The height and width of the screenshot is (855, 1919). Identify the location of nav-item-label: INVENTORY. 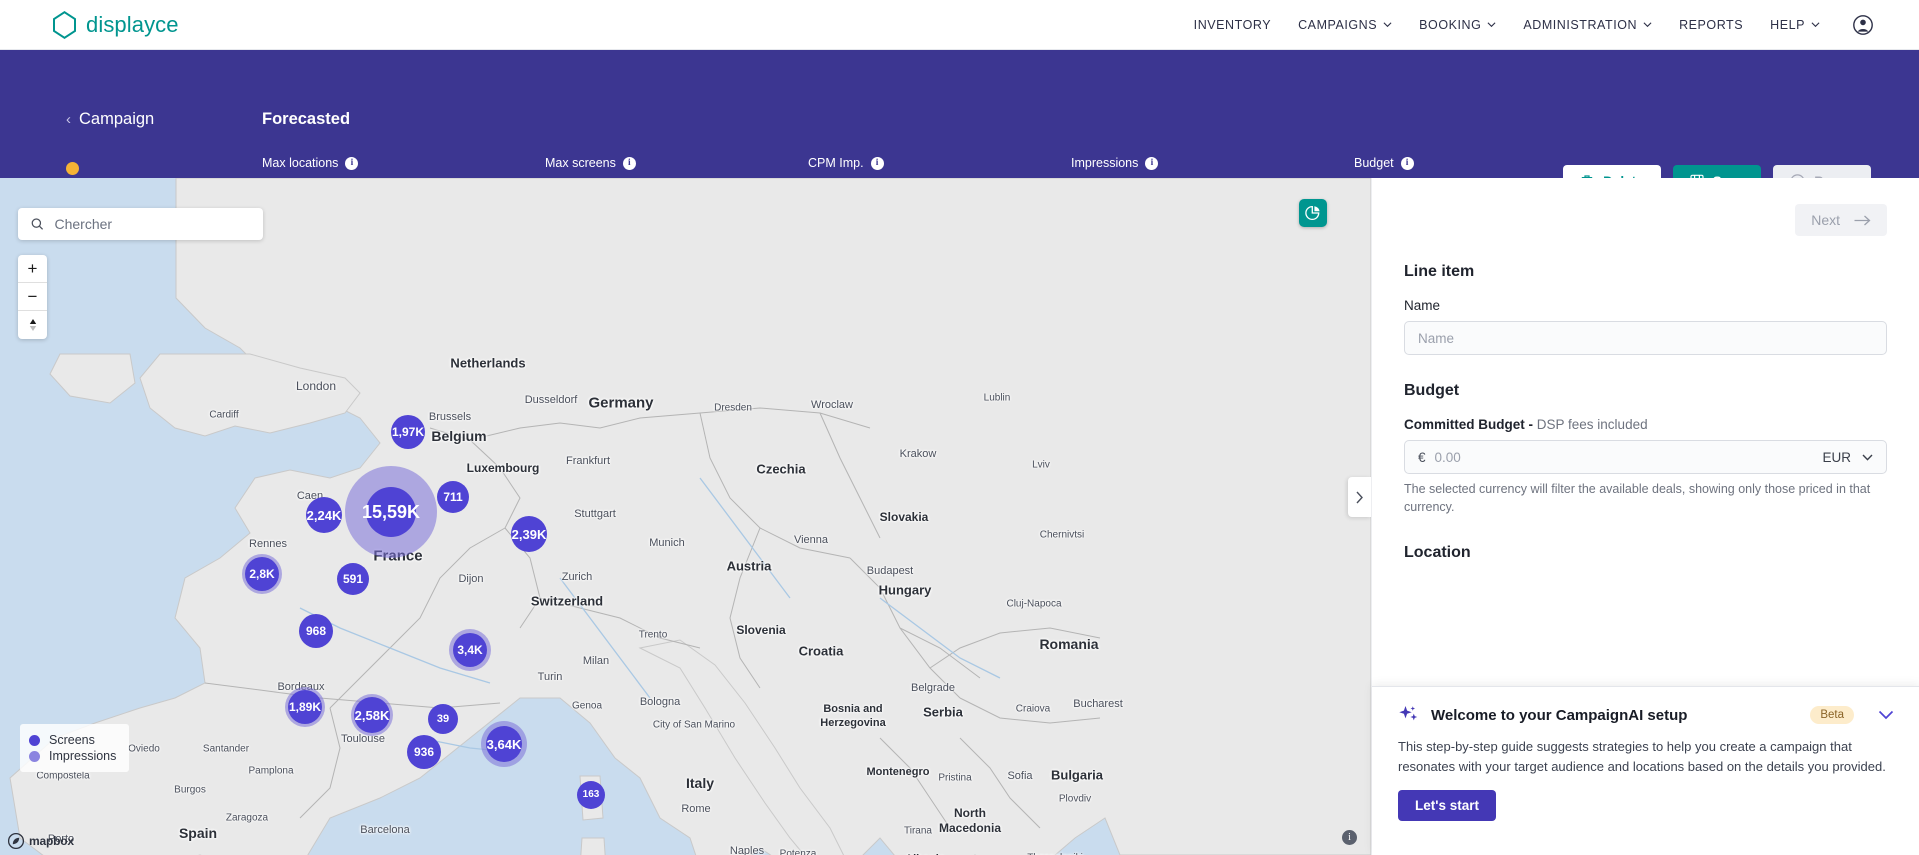
(1232, 24).